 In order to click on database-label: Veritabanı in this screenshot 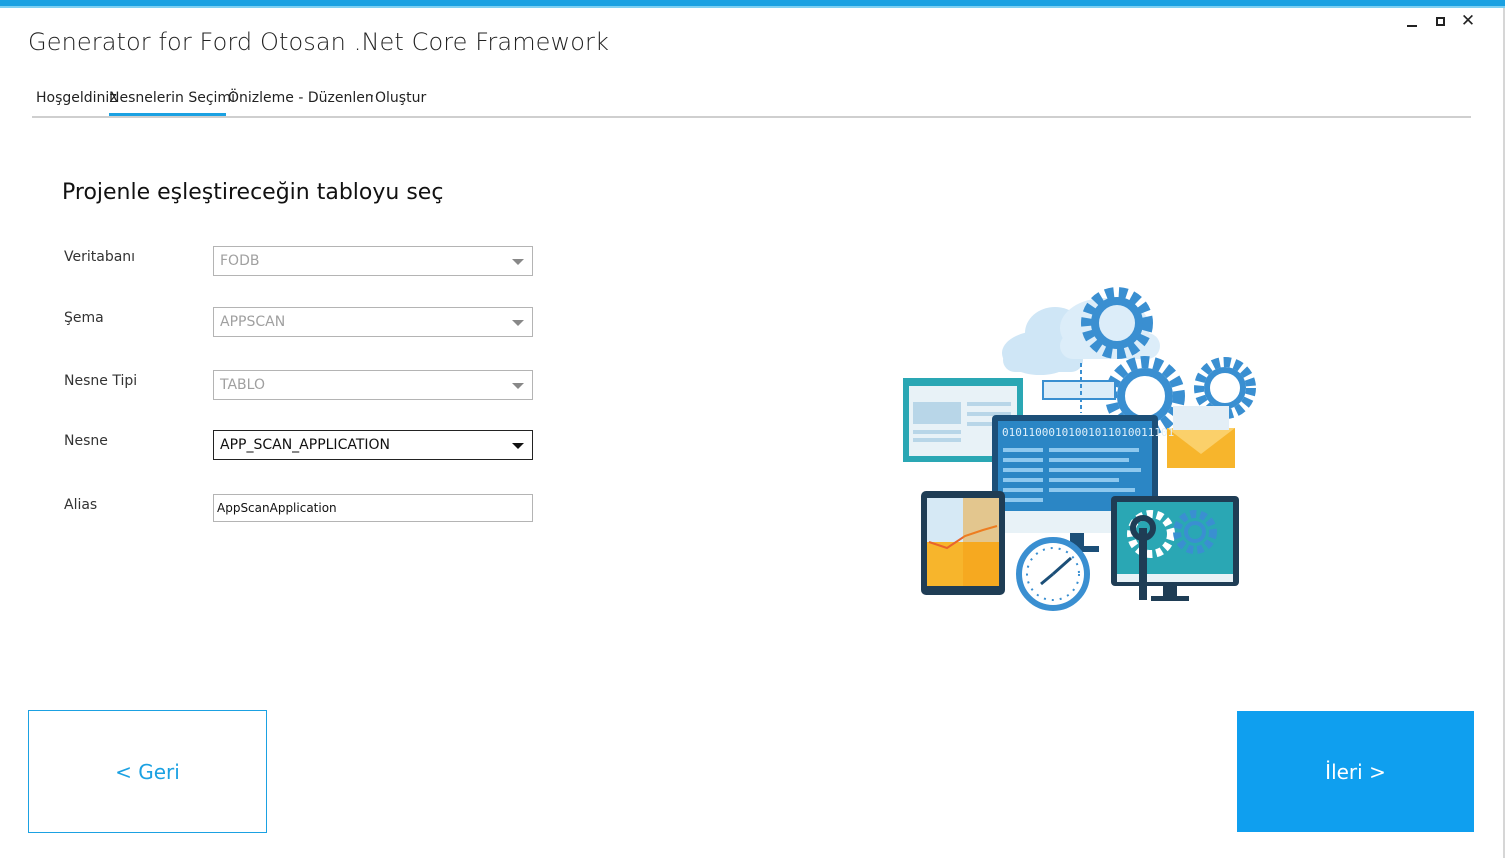, I will do `click(100, 257)`.